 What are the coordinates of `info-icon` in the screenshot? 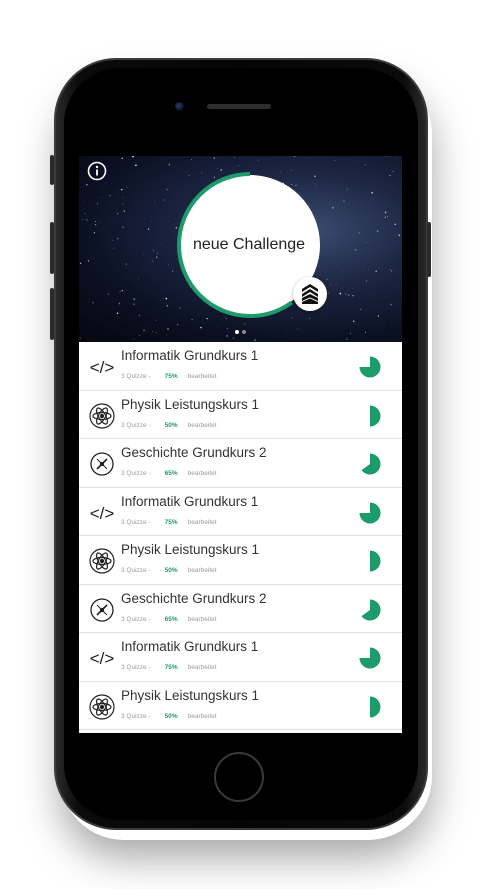 It's located at (97, 171).